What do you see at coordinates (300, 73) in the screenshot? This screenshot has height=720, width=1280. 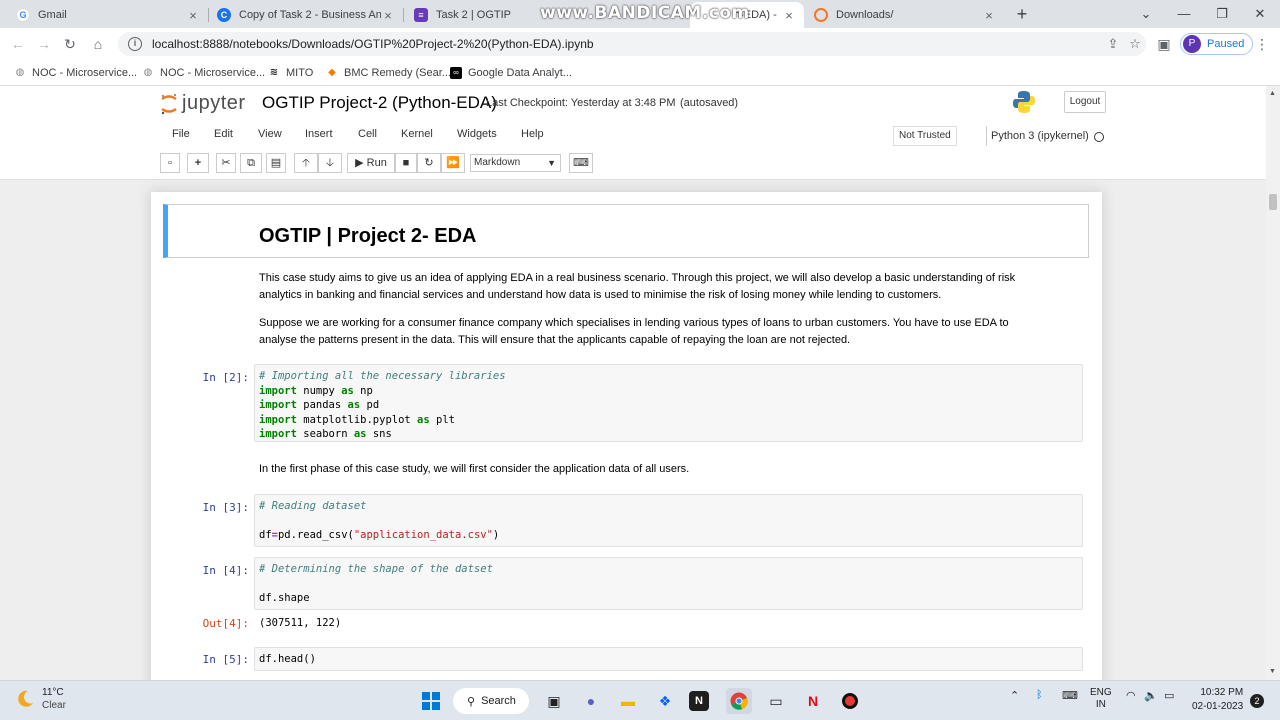 I see `bookmark-label: MITO` at bounding box center [300, 73].